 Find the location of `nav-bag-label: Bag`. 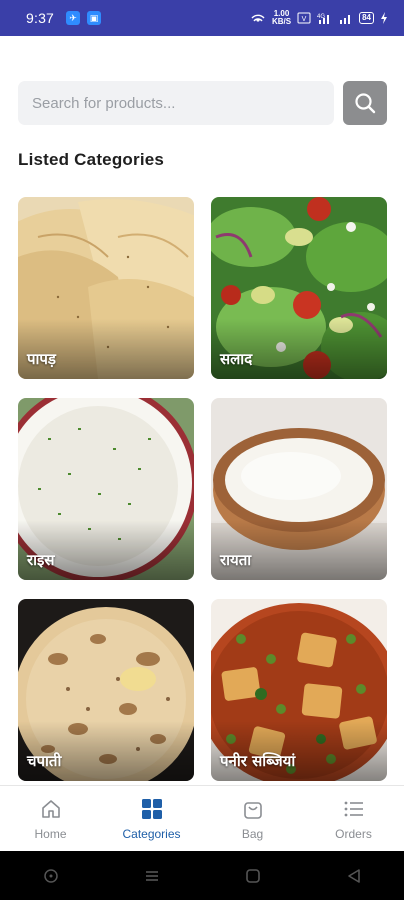

nav-bag-label: Bag is located at coordinates (252, 833).